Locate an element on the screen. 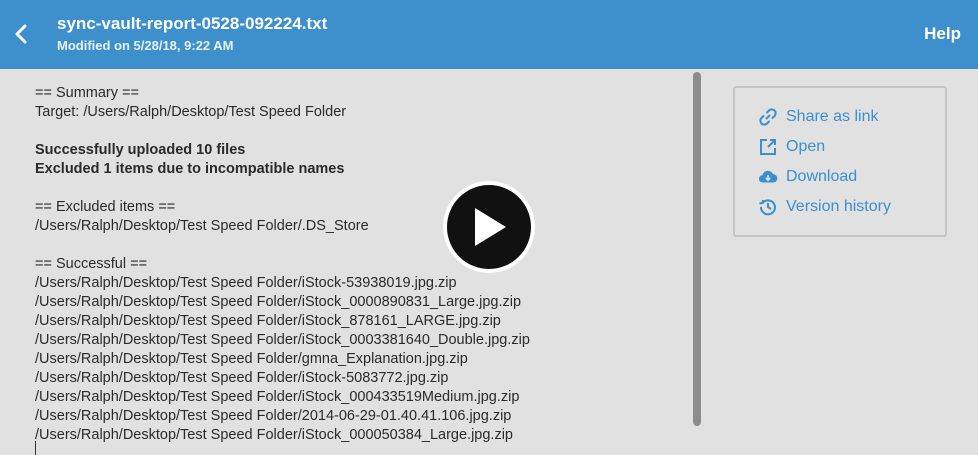  download-action: Download is located at coordinates (807, 177).